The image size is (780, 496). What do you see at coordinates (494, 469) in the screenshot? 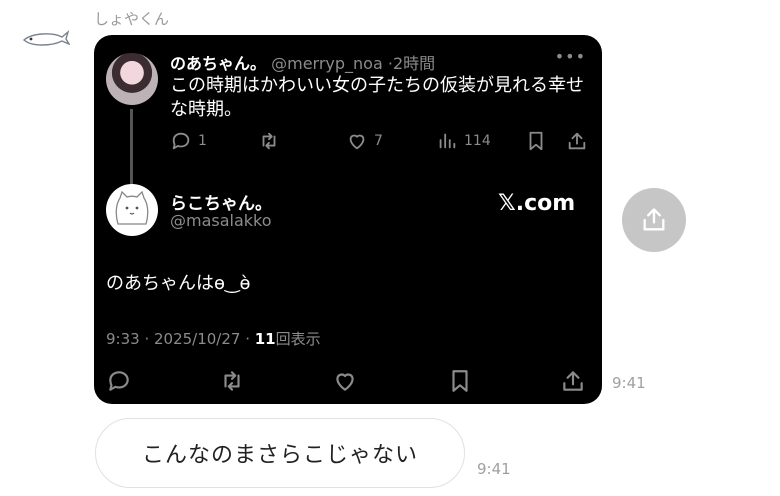
I see `reply-time: 9:41` at bounding box center [494, 469].